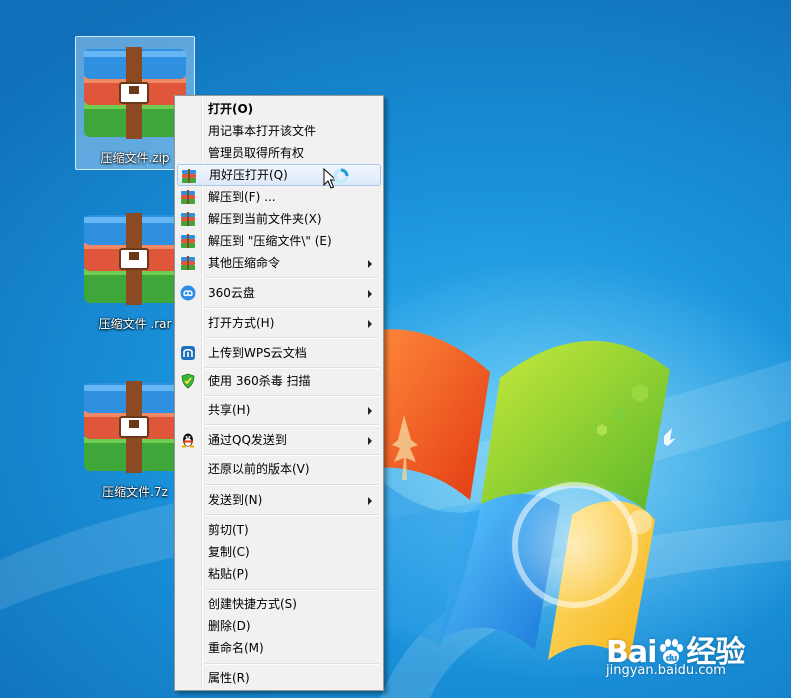 This screenshot has width=791, height=698. What do you see at coordinates (279, 574) in the screenshot?
I see `menu-item-paste: 粘贴(P)` at bounding box center [279, 574].